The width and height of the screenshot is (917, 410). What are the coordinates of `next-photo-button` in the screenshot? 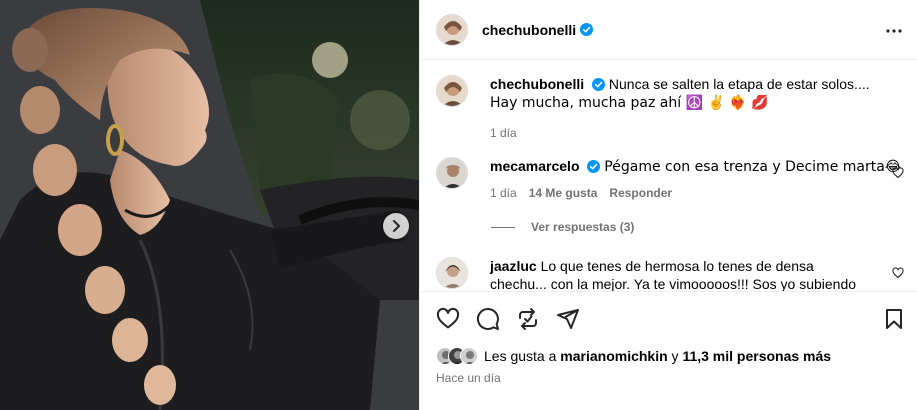 It's located at (396, 226).